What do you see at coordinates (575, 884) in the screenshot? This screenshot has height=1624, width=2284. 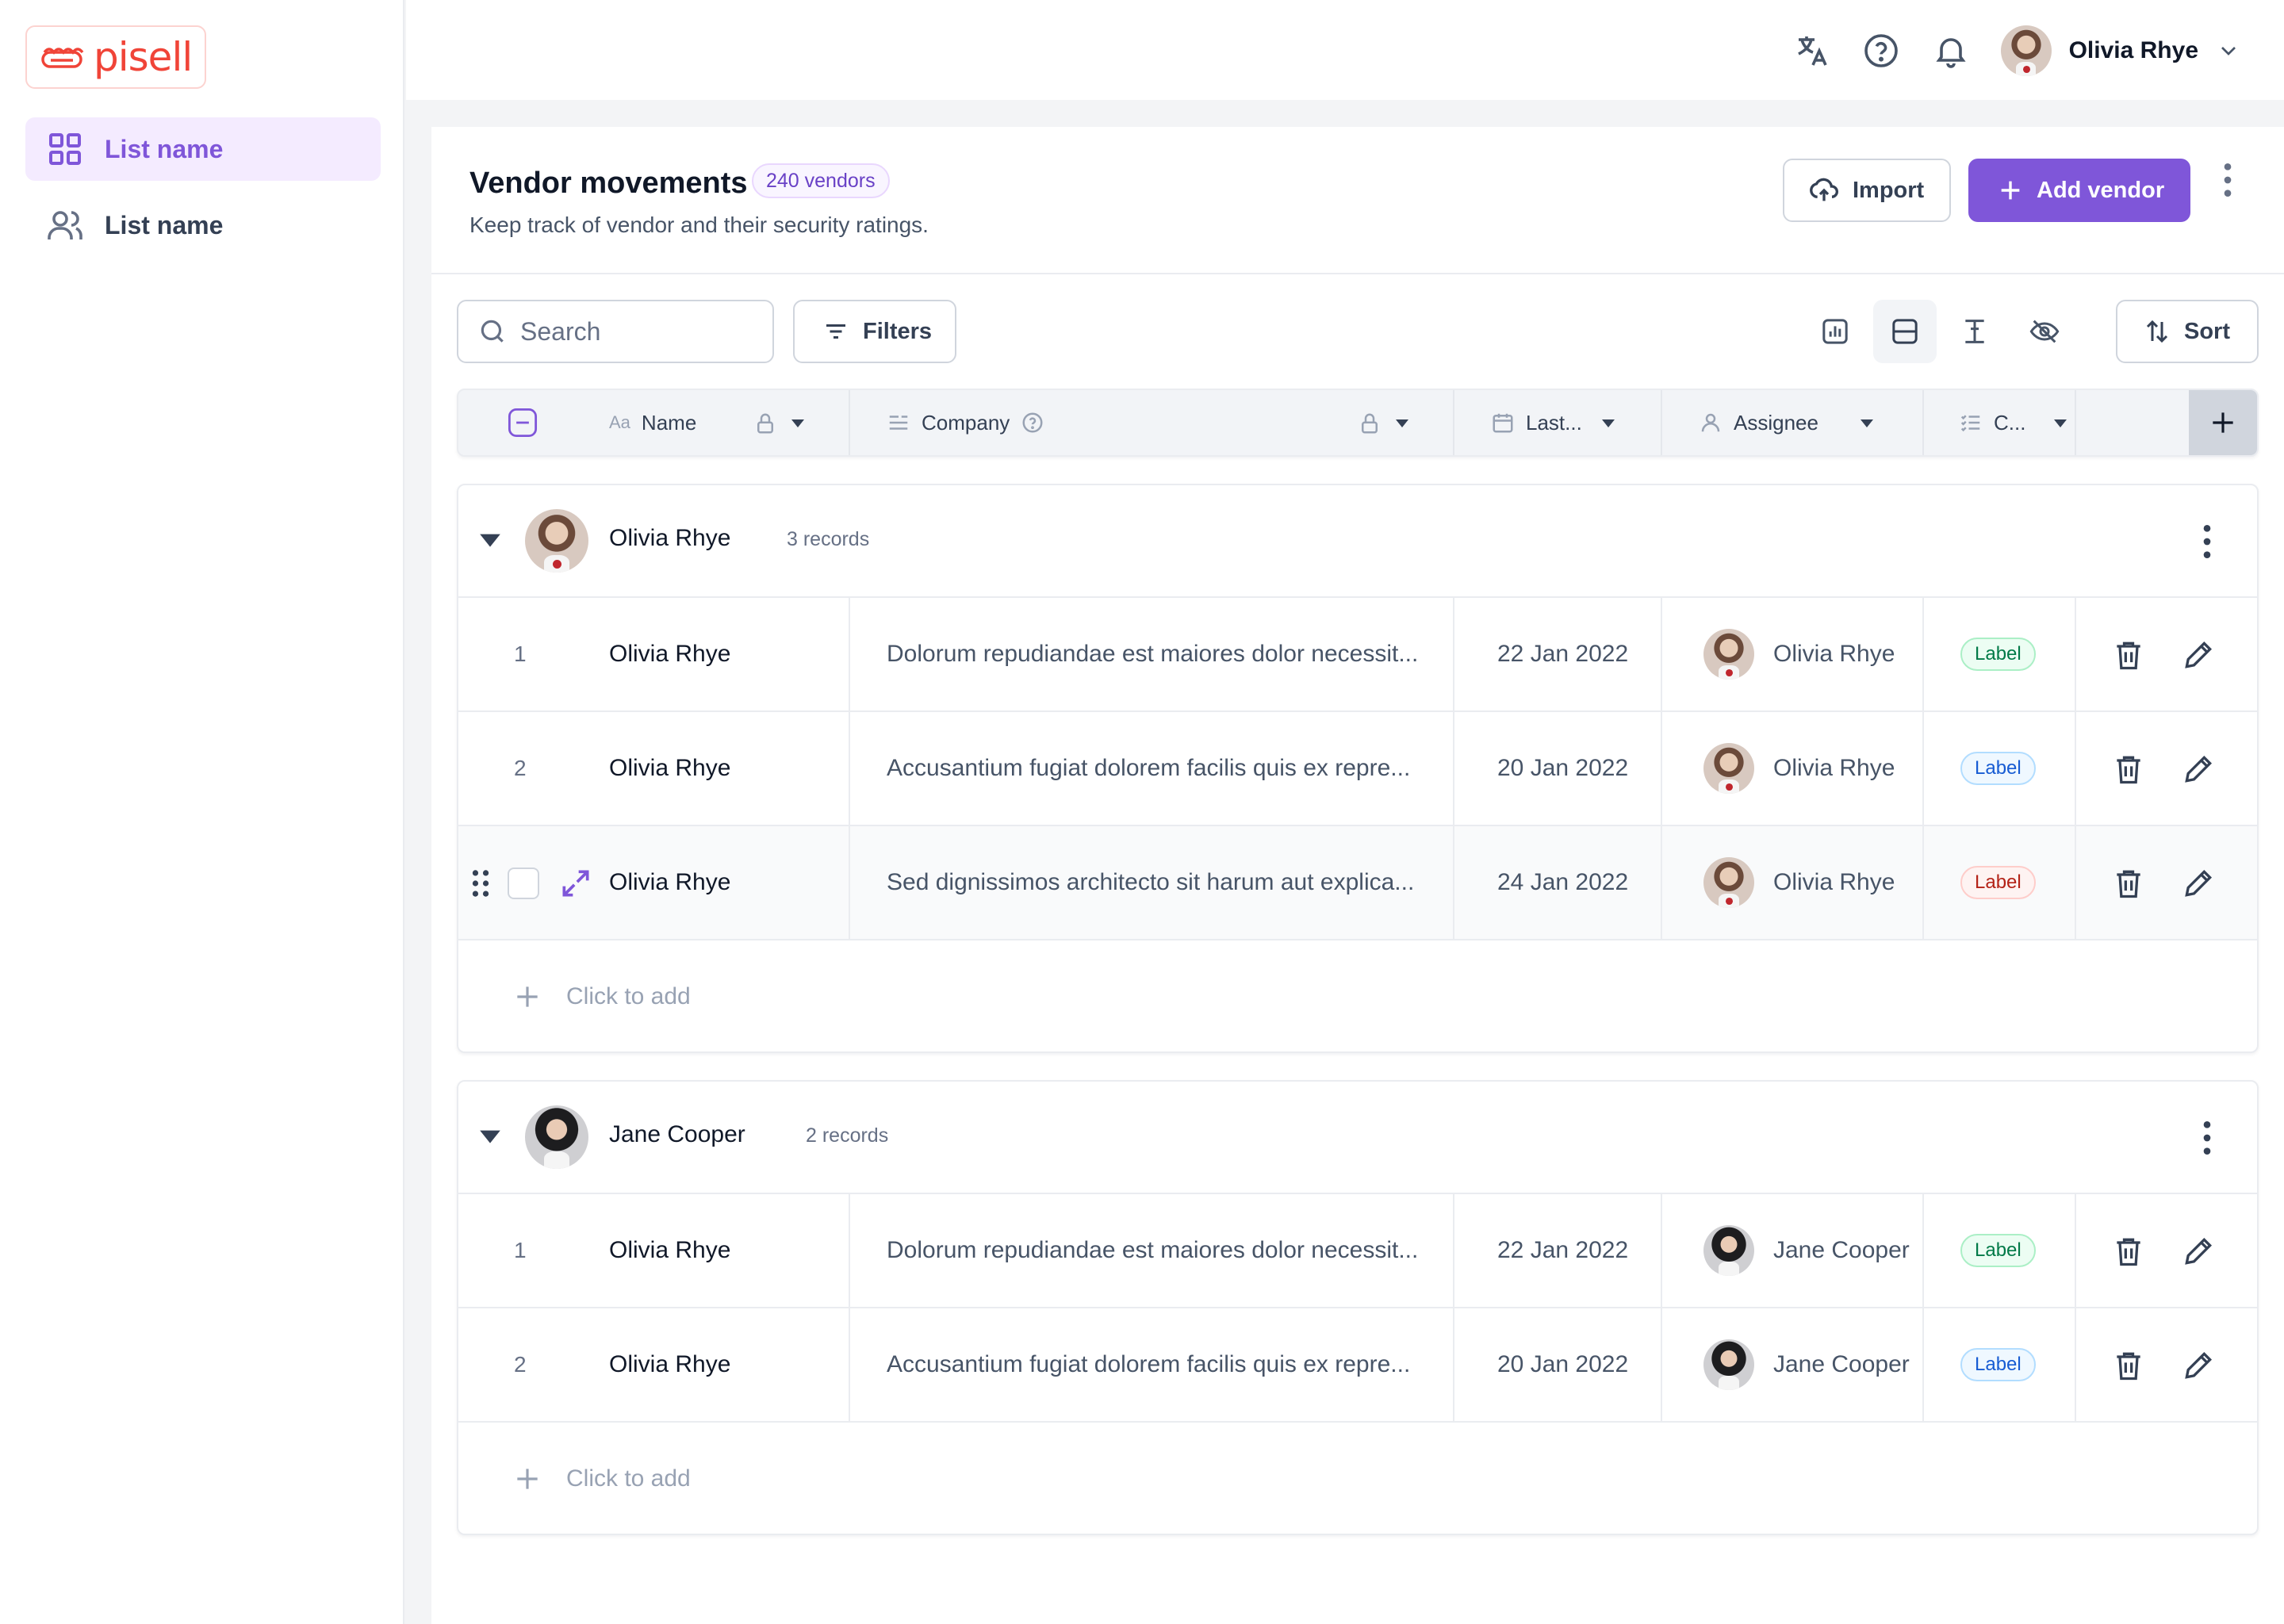 I see `expand-icon` at bounding box center [575, 884].